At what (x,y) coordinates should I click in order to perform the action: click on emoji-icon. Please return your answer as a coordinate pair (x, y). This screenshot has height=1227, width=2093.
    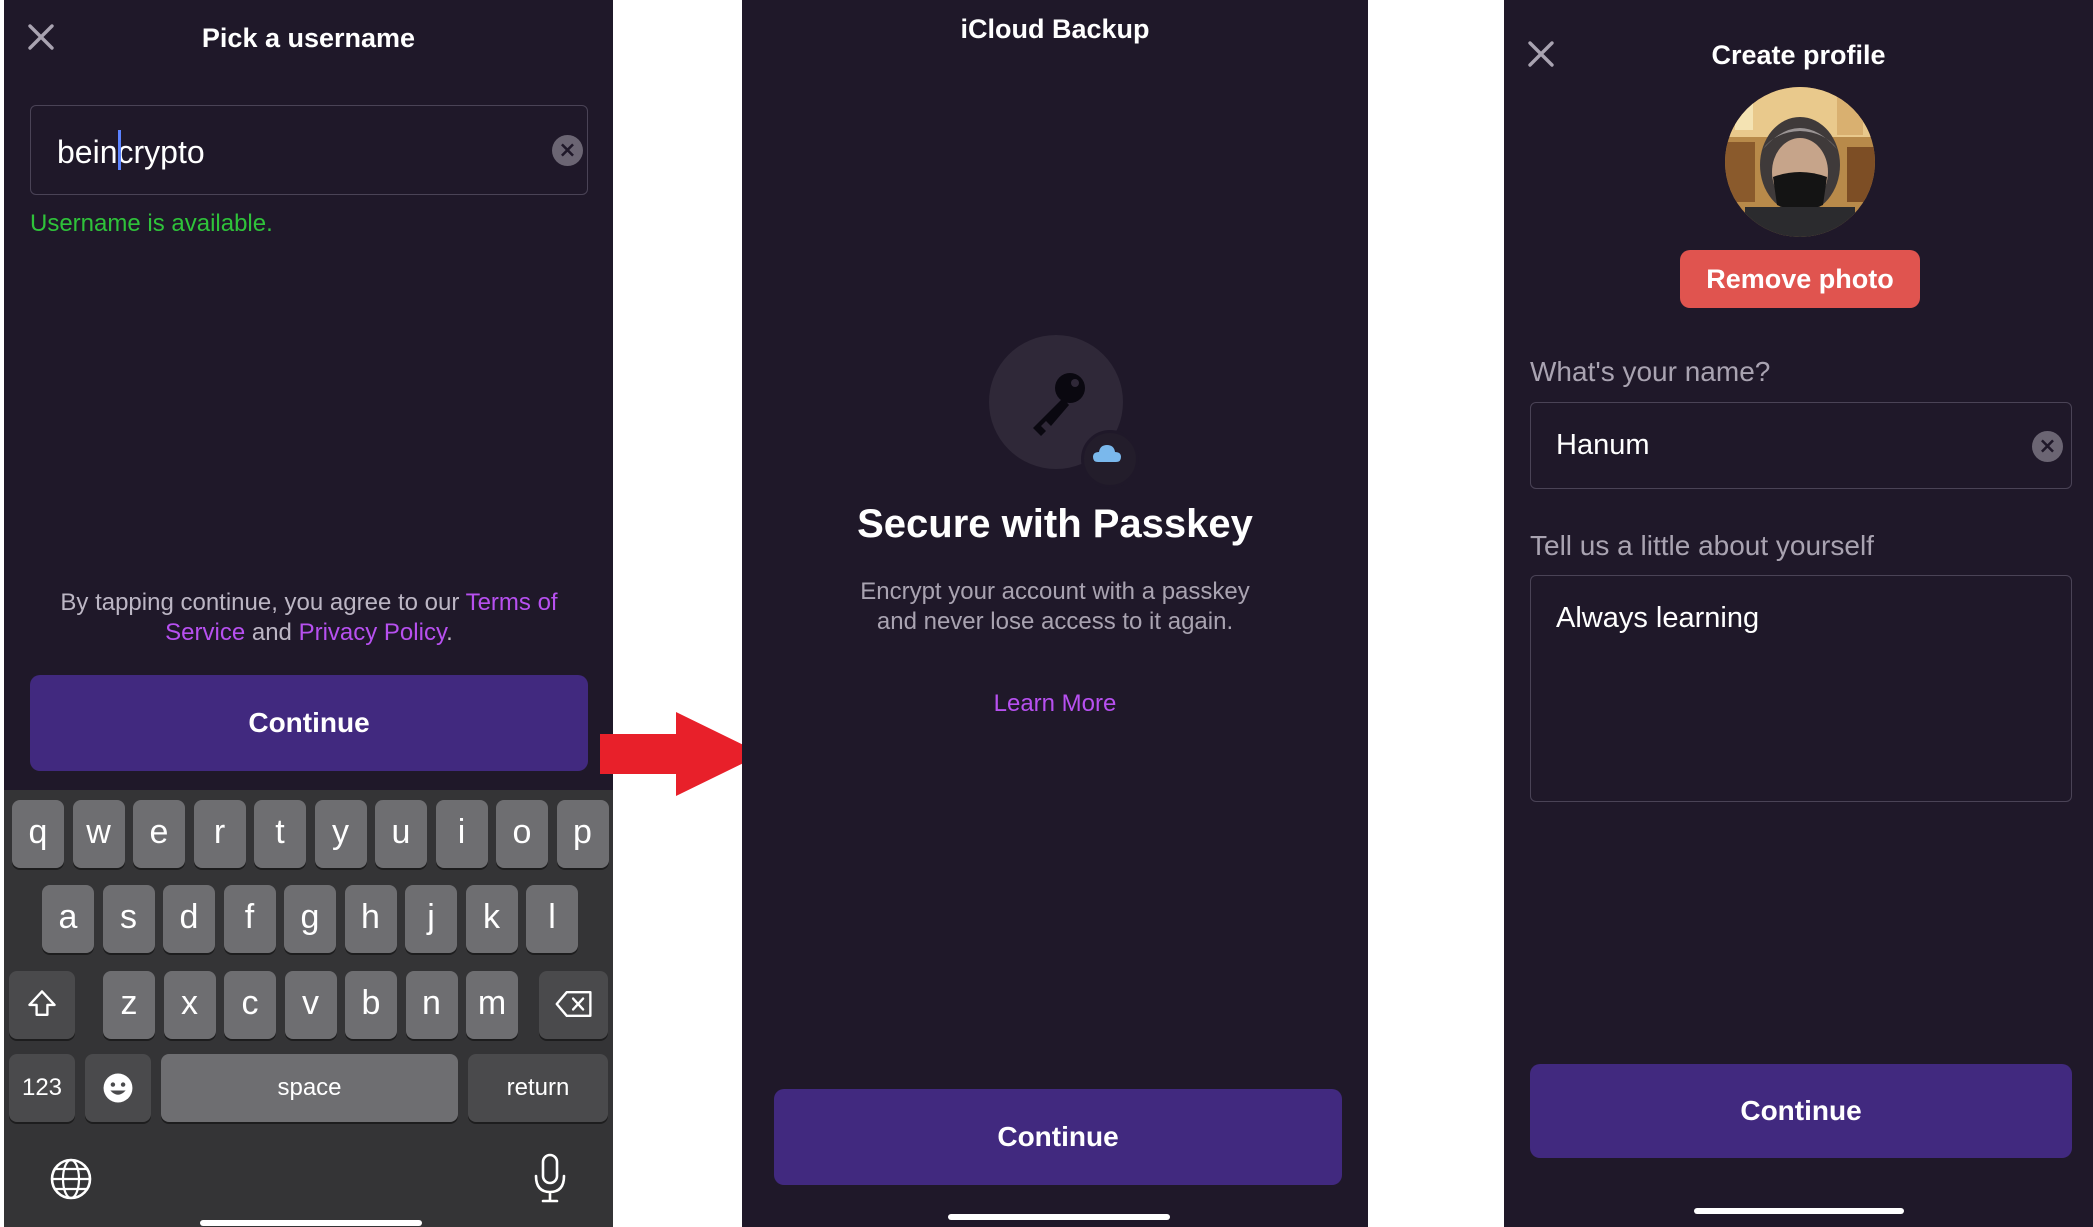
    Looking at the image, I should click on (118, 1088).